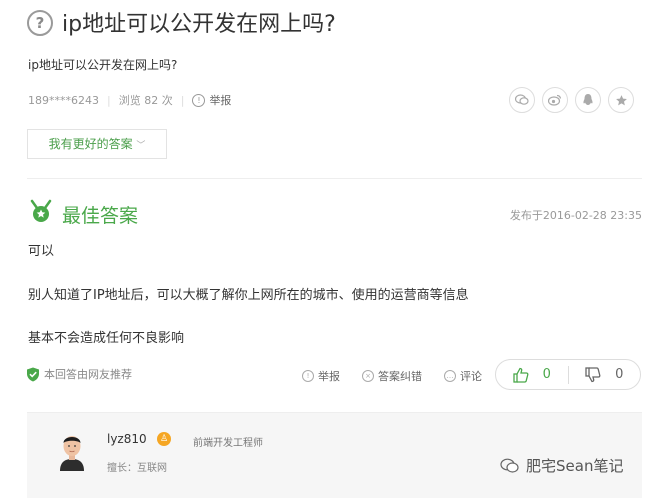  I want to click on question-description: ip地址可以公开发在网上吗?, so click(103, 65).